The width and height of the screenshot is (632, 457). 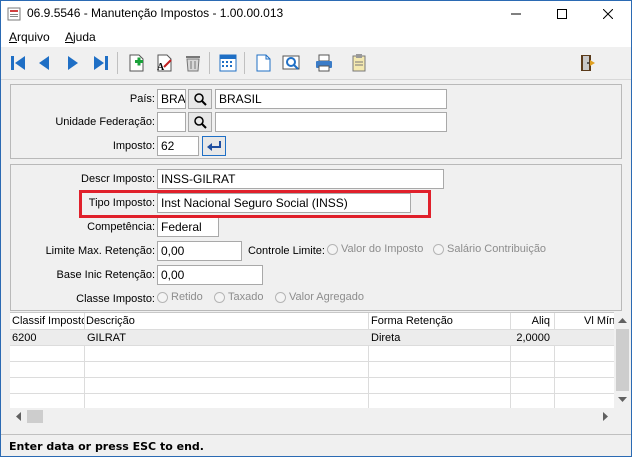 What do you see at coordinates (80, 37) in the screenshot?
I see `menu-ajuda: Ajuda` at bounding box center [80, 37].